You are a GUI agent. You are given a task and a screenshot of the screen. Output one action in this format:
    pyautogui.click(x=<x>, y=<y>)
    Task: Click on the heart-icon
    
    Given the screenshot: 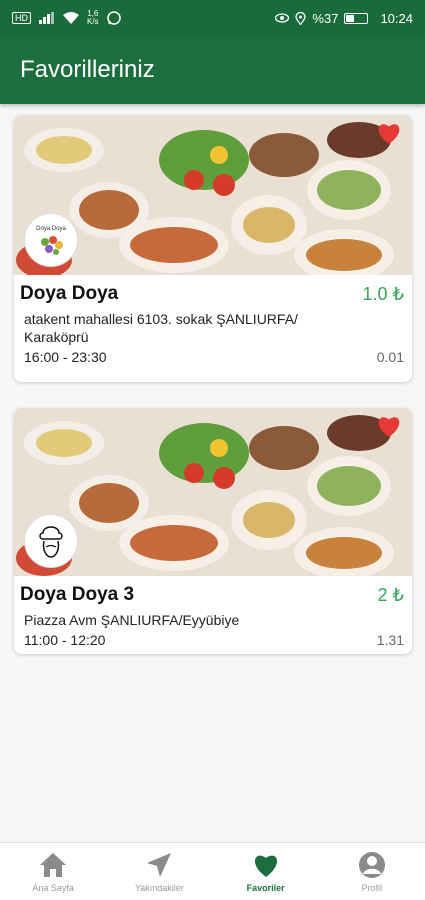 What is the action you would take?
    pyautogui.click(x=265, y=866)
    